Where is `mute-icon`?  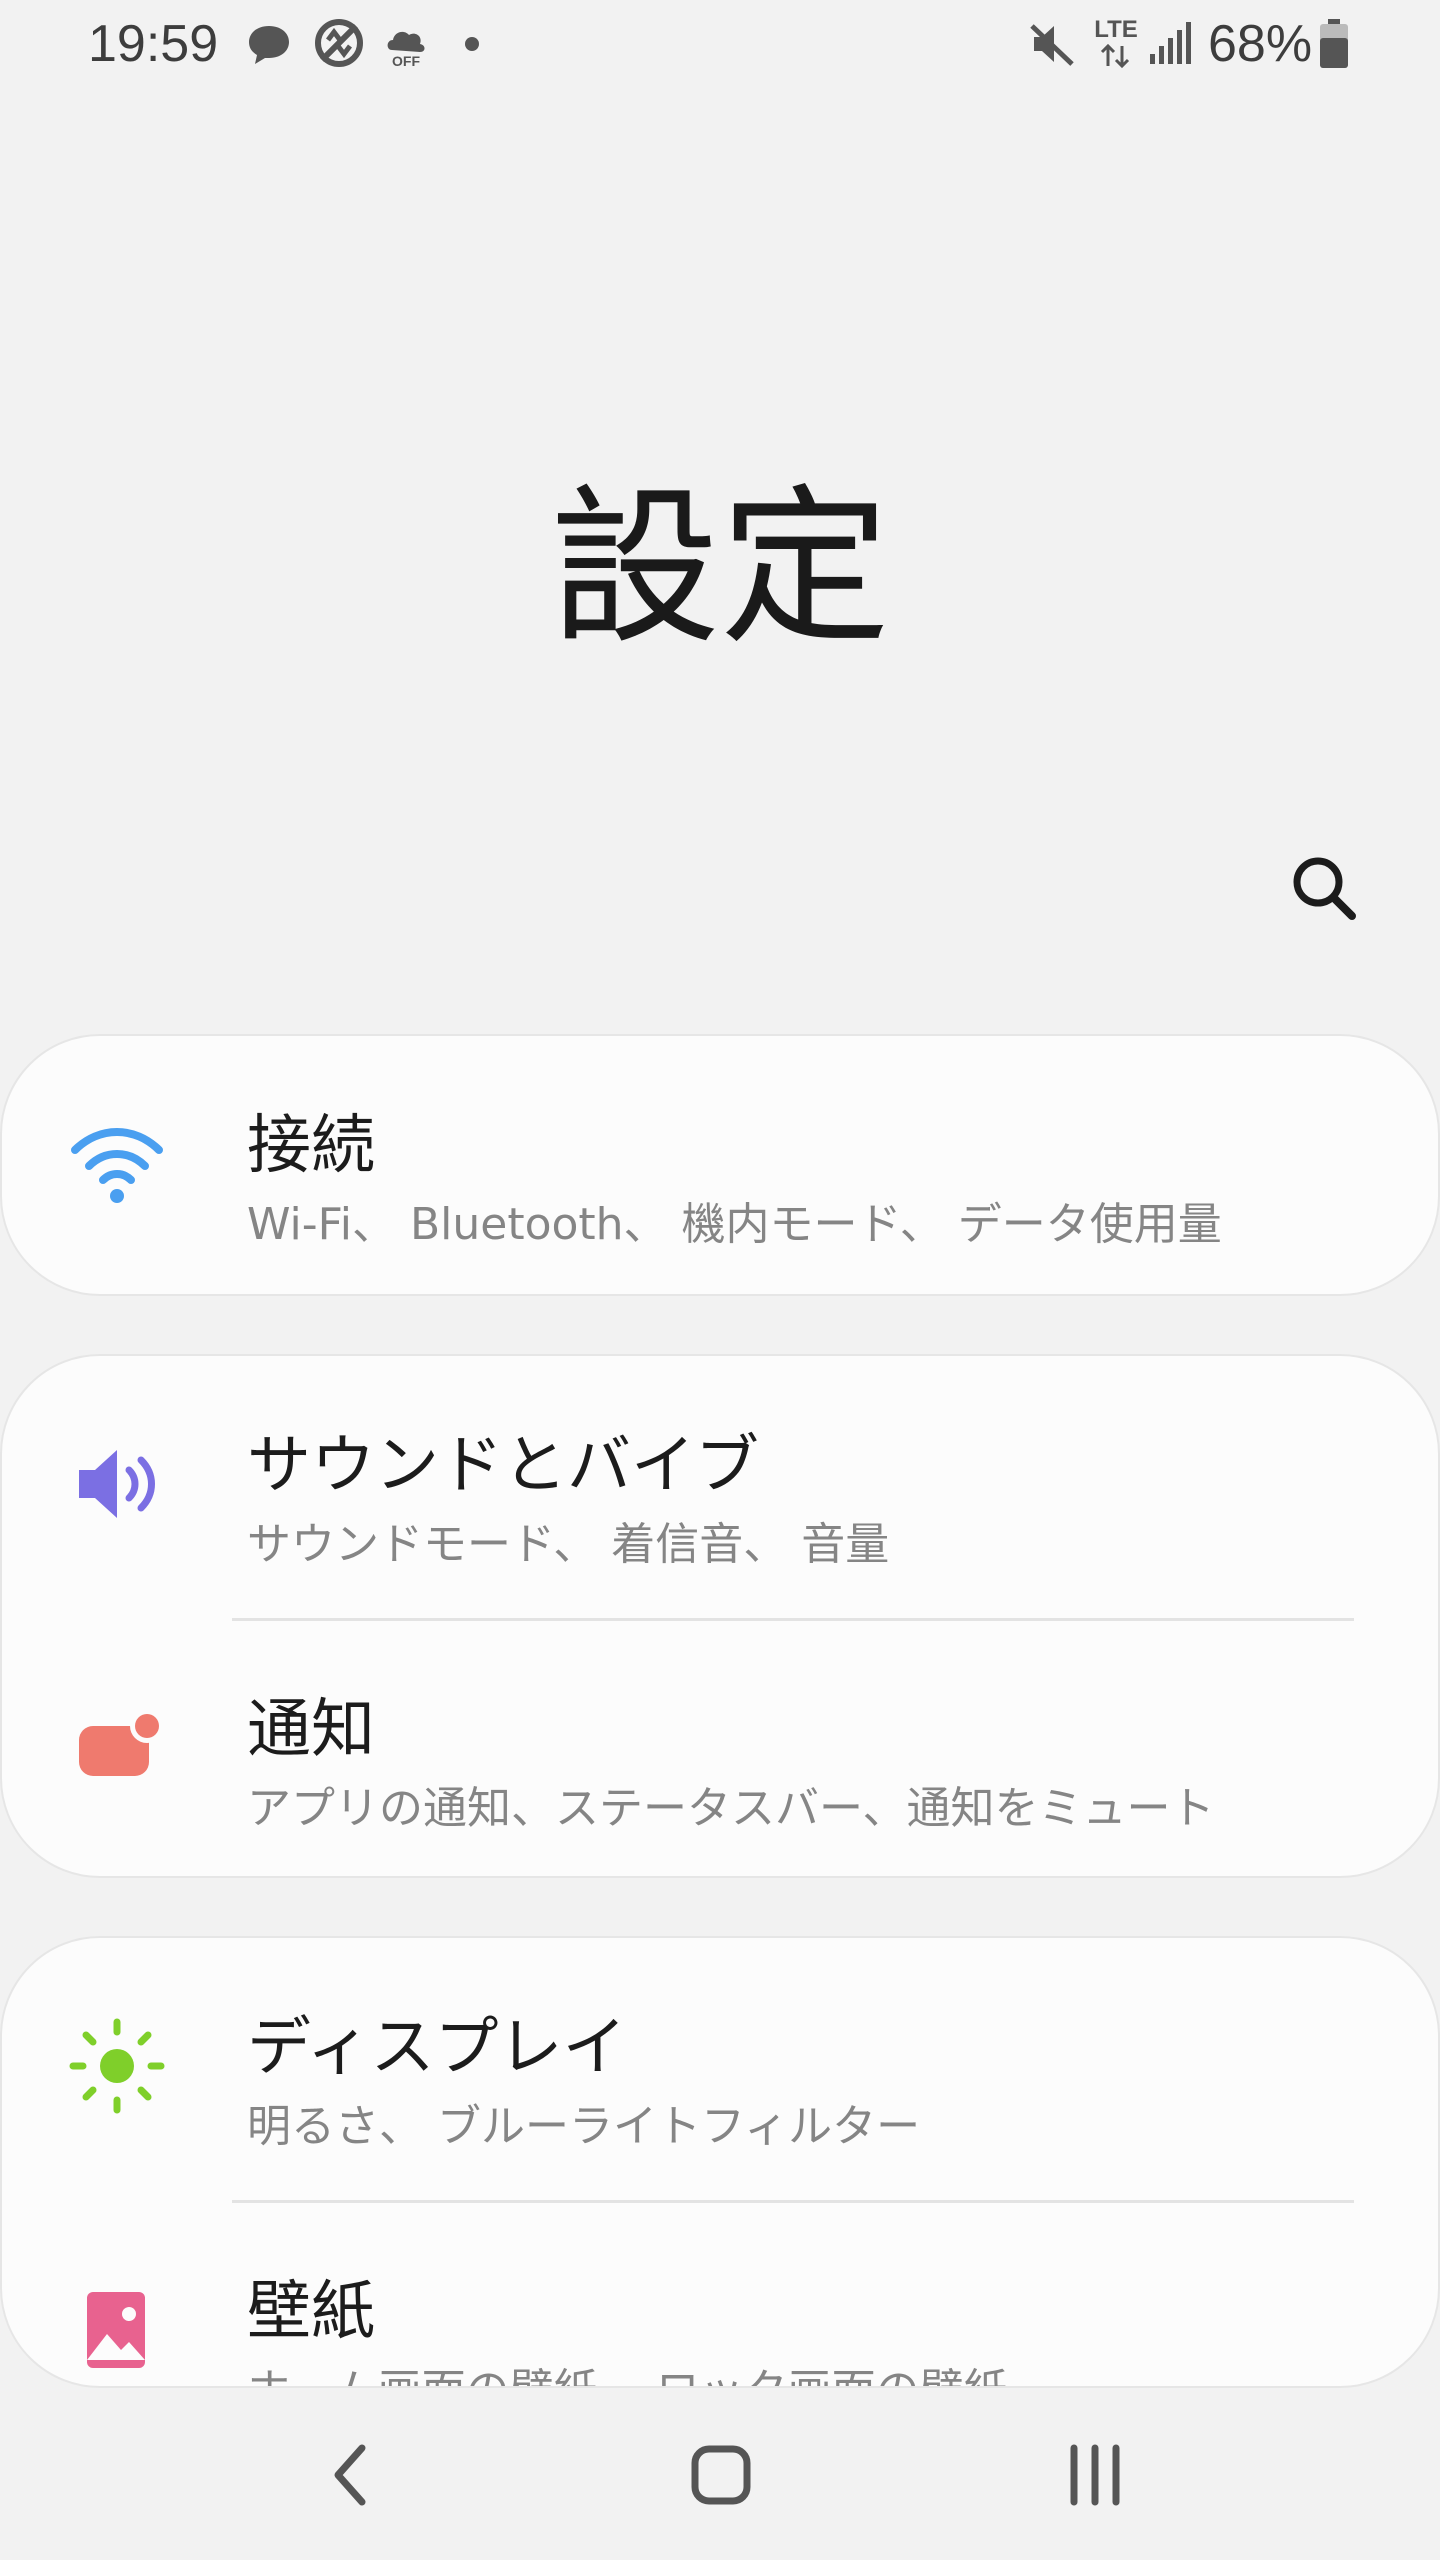
mute-icon is located at coordinates (1052, 45).